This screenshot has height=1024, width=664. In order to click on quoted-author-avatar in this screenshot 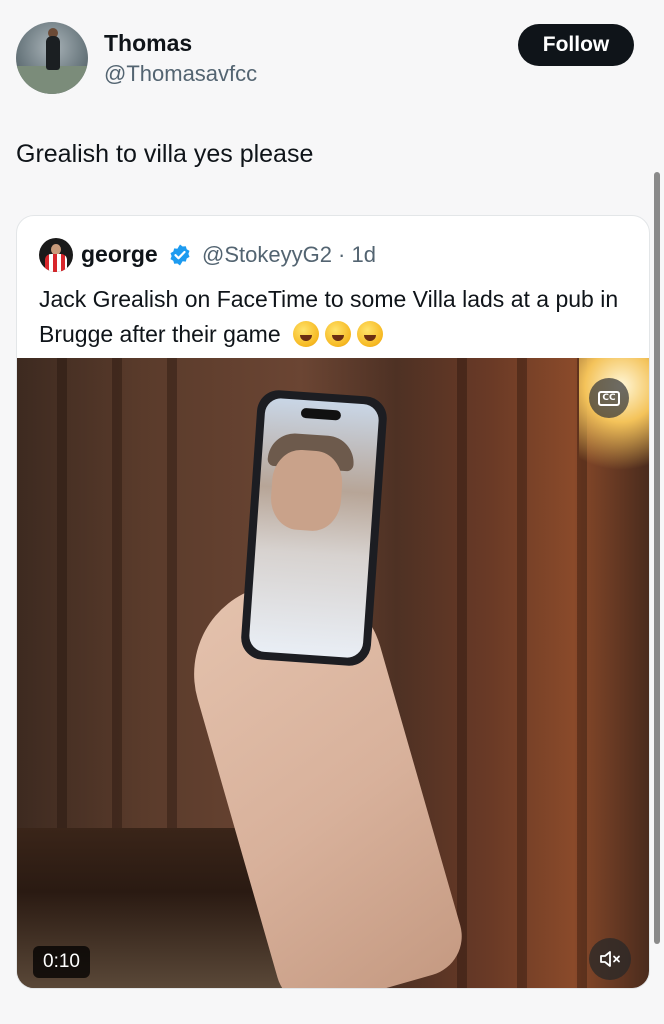, I will do `click(56, 255)`.